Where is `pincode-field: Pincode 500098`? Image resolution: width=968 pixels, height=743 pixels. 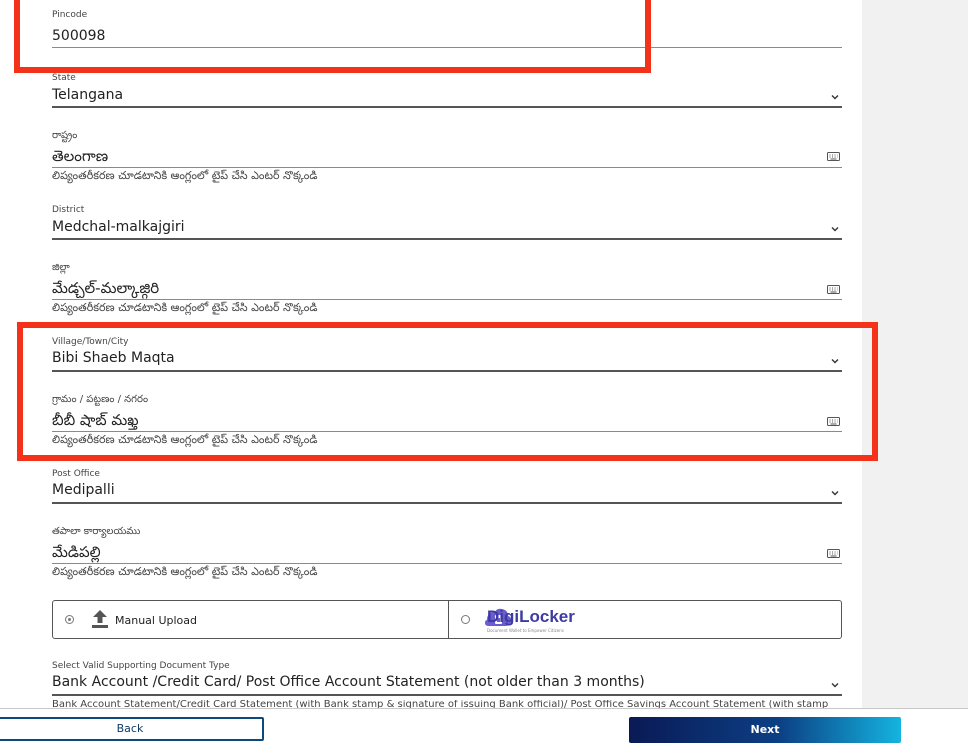
pincode-field: Pincode 500098 is located at coordinates (447, 24).